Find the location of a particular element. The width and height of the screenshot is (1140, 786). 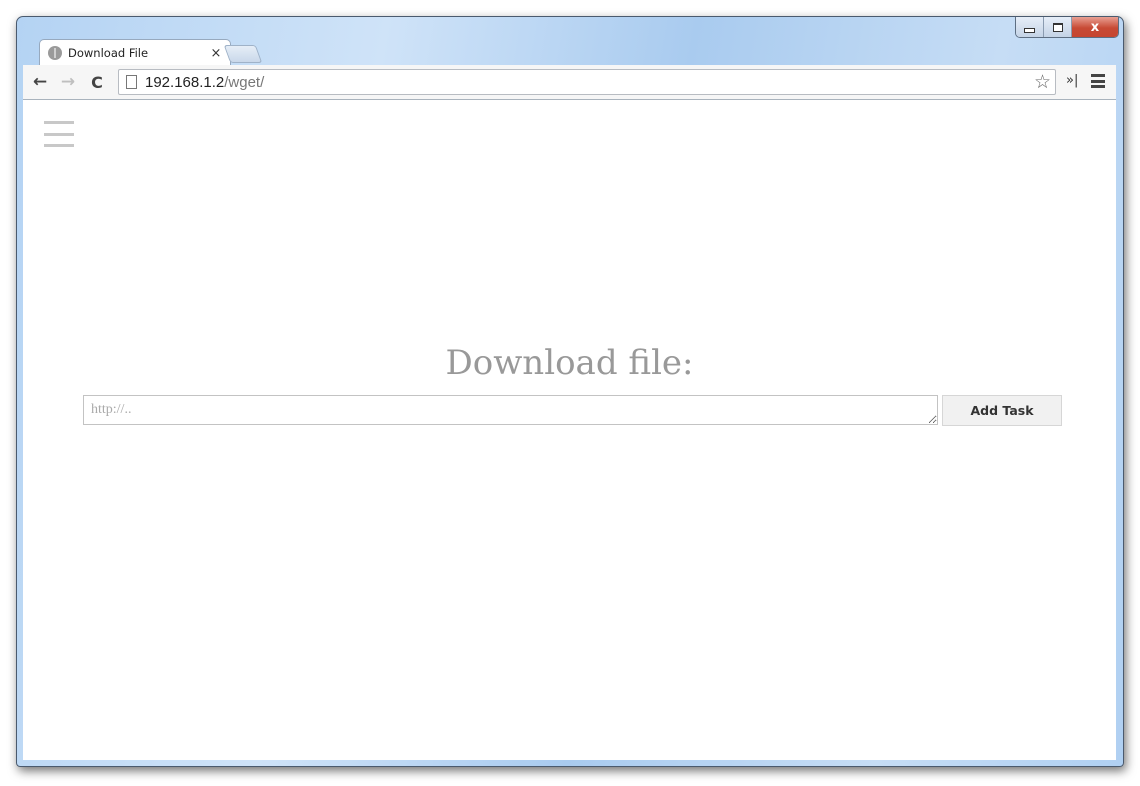

page-icon is located at coordinates (131, 82).